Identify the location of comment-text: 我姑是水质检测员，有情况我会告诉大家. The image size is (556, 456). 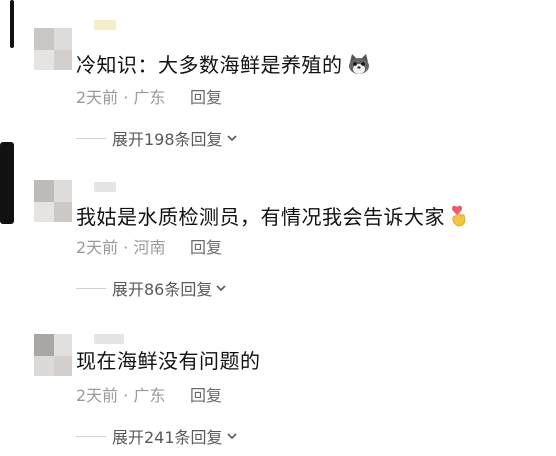
(272, 216).